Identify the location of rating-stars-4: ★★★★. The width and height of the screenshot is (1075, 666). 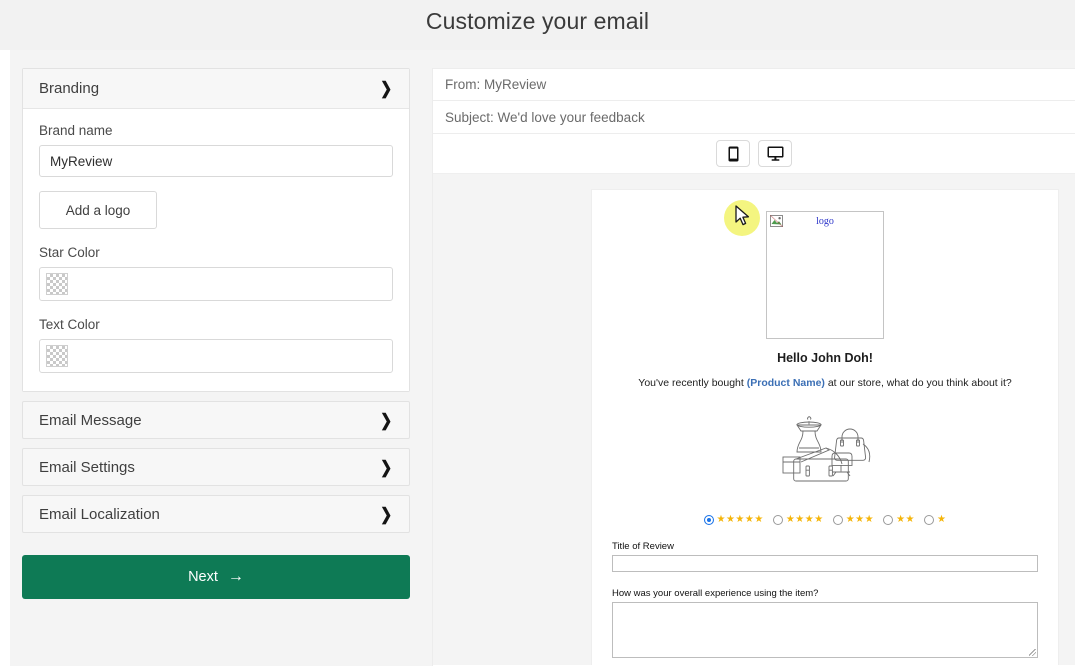
(804, 519).